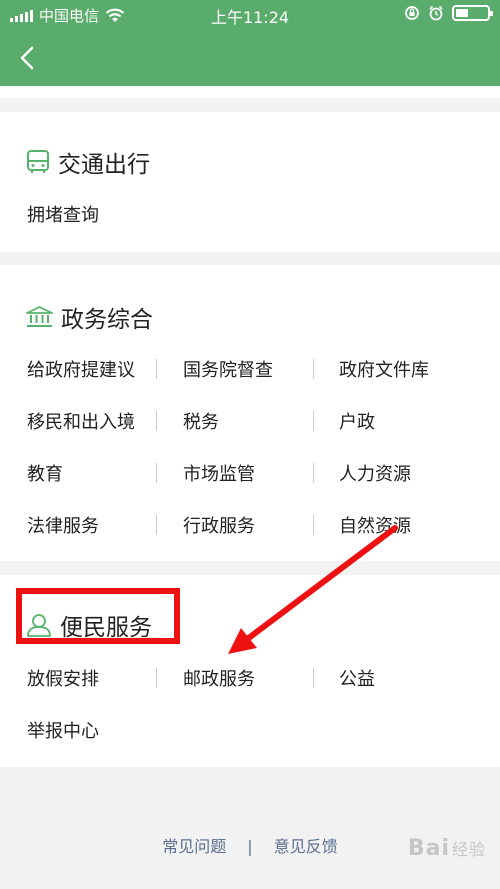  I want to click on item-legal-services: 法律服务, so click(63, 525).